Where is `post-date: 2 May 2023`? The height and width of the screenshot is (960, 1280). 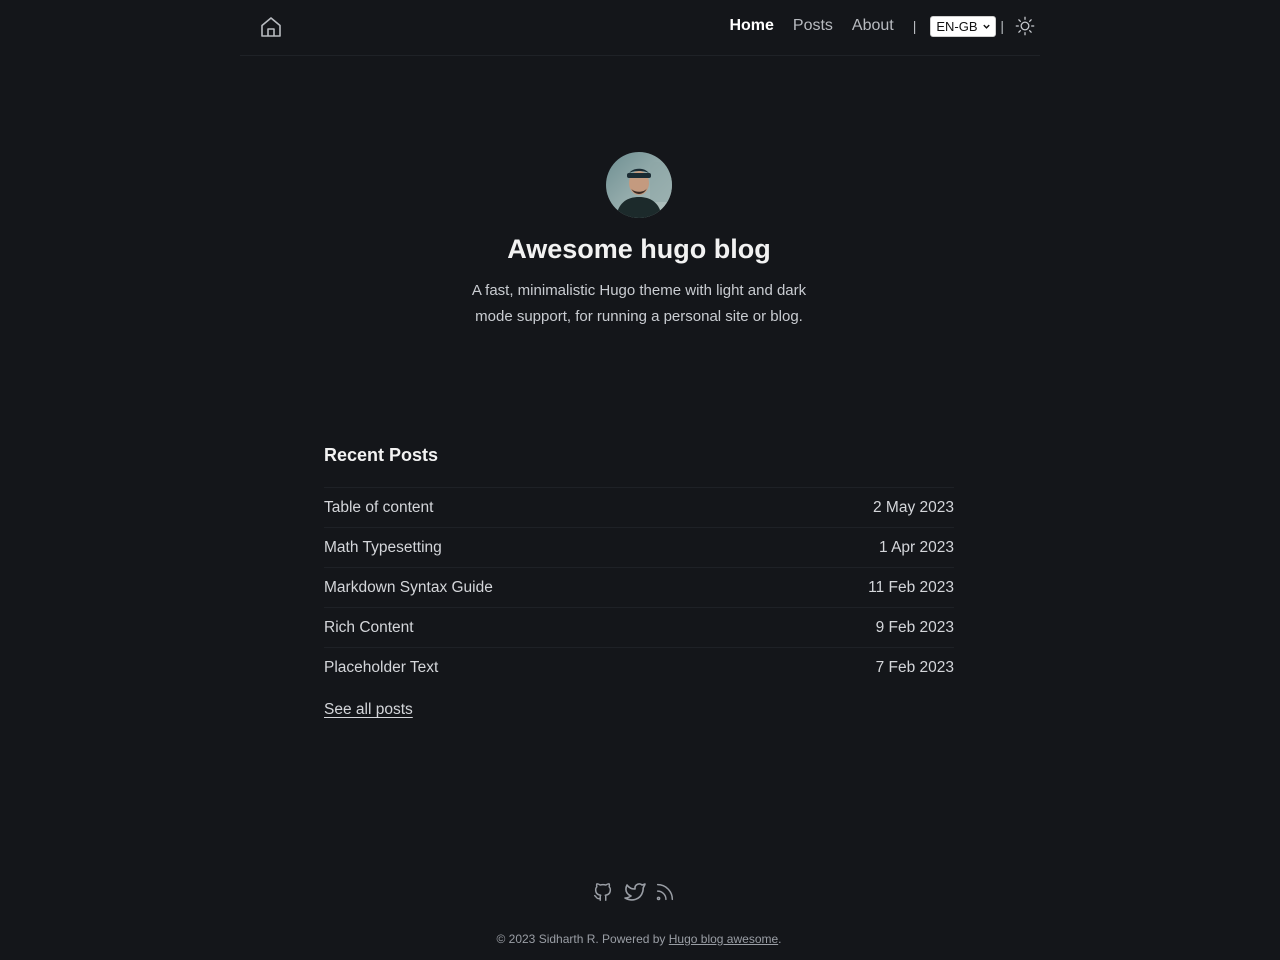 post-date: 2 May 2023 is located at coordinates (913, 507).